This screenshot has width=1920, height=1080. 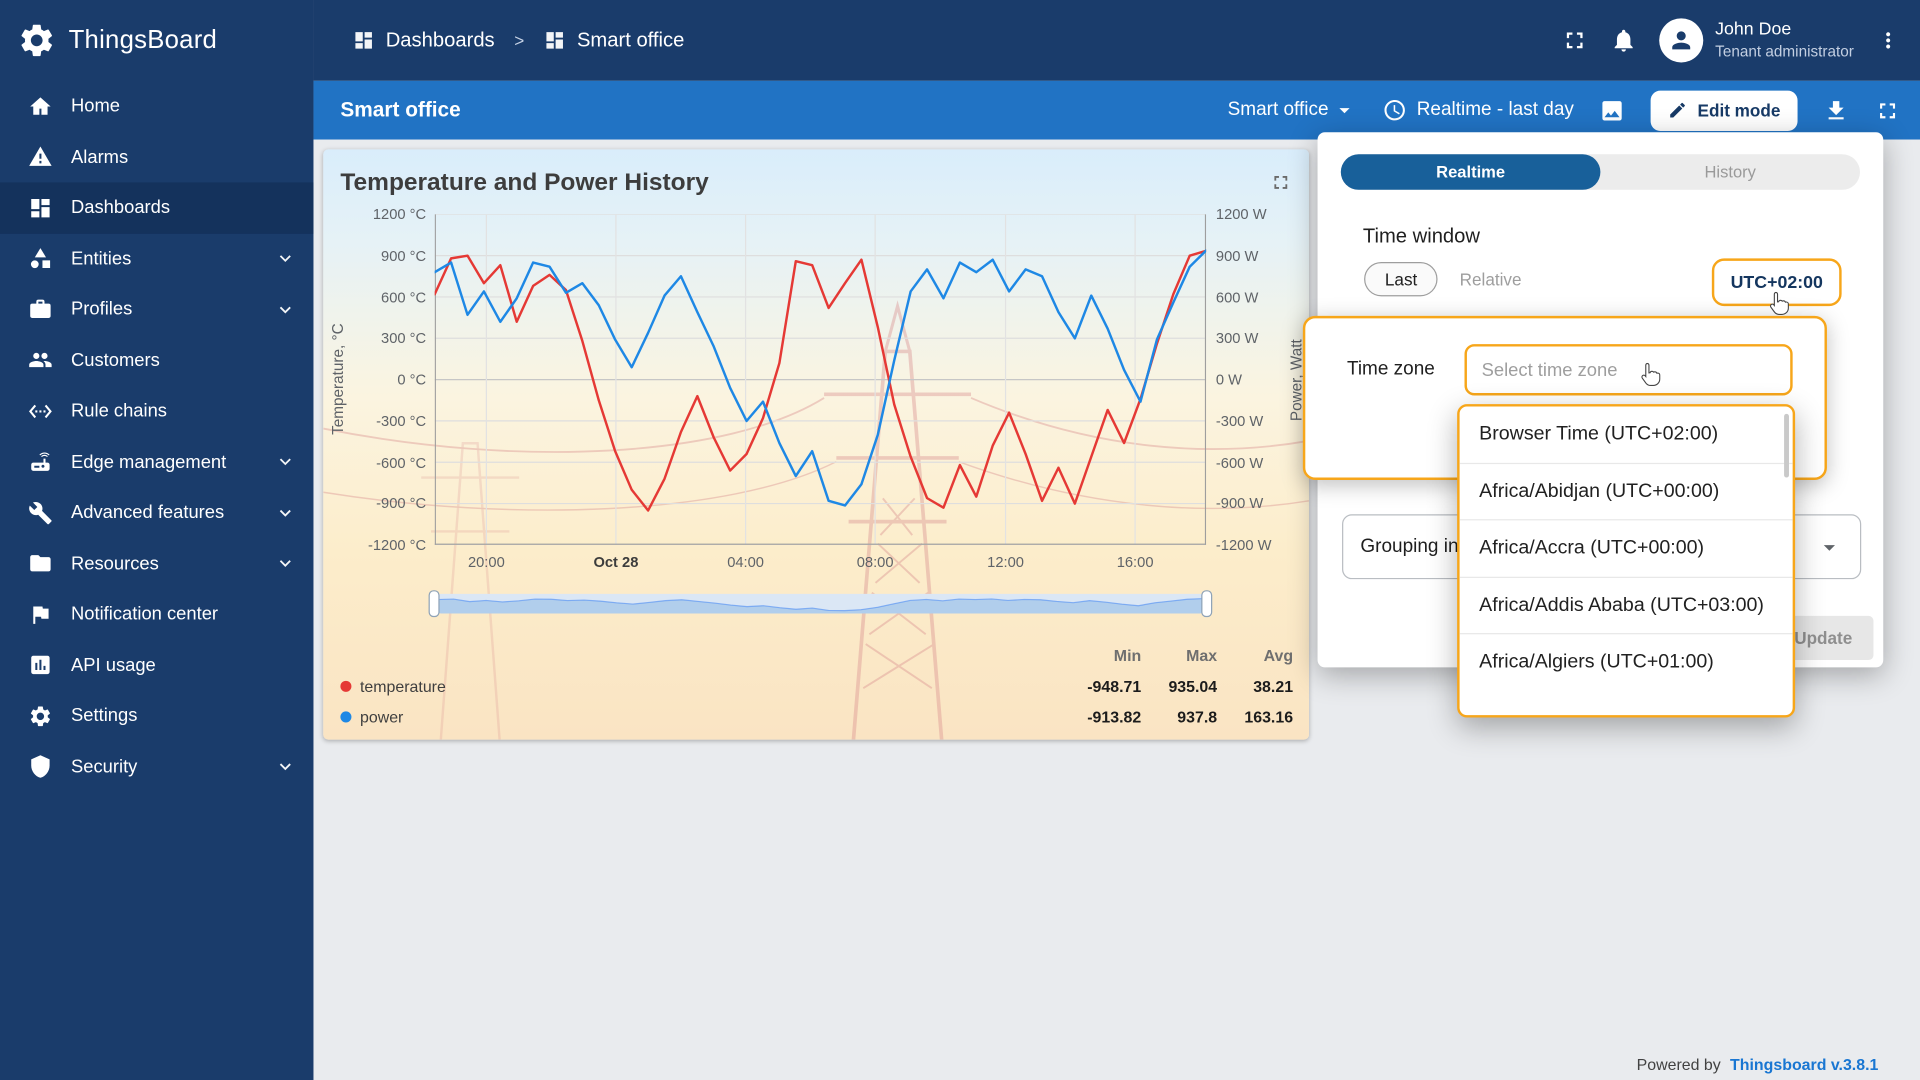 What do you see at coordinates (1292, 110) in the screenshot?
I see `dashboard-state-select: Smart office` at bounding box center [1292, 110].